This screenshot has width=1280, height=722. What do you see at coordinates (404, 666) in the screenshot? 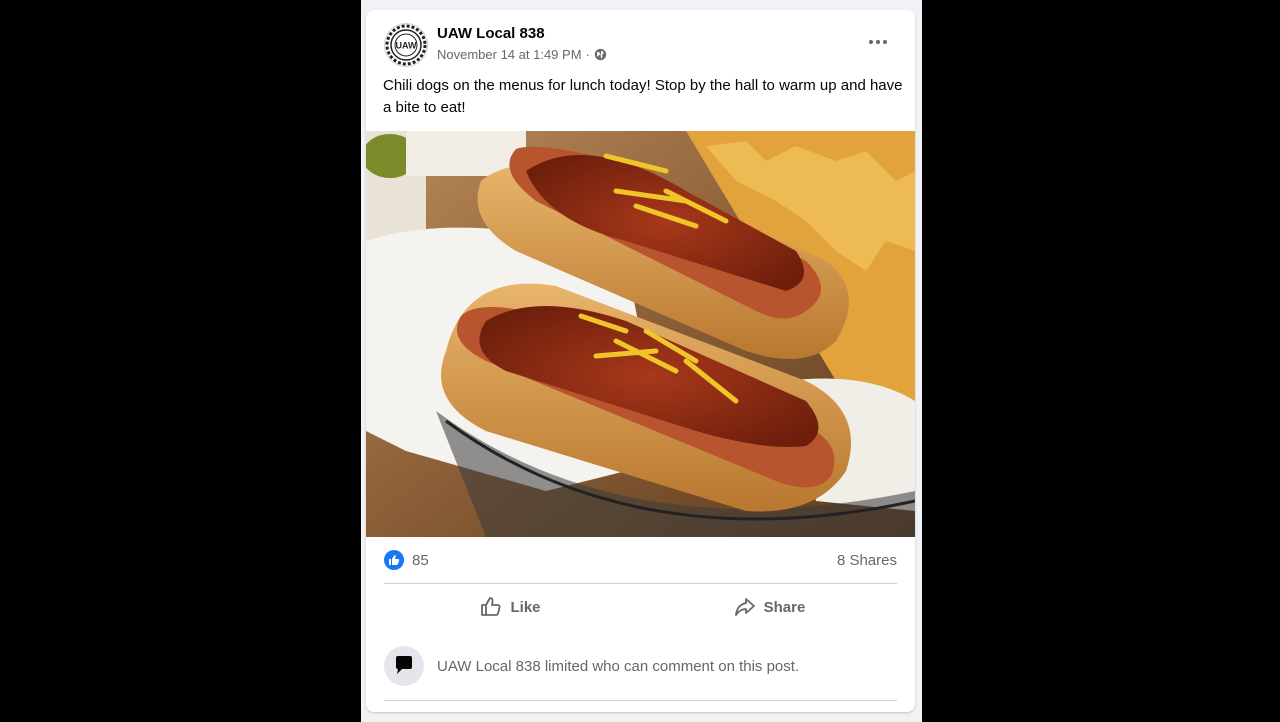
I see `speech-bubble-icon` at bounding box center [404, 666].